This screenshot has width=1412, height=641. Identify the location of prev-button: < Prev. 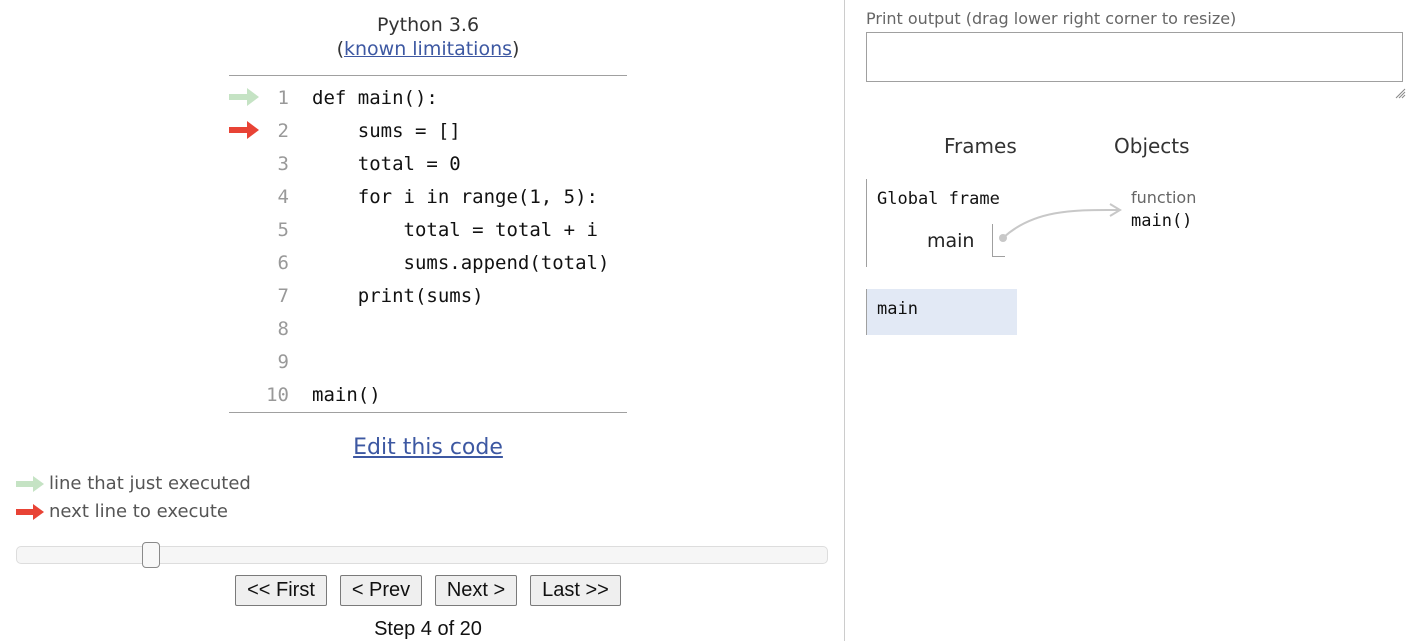
(381, 590).